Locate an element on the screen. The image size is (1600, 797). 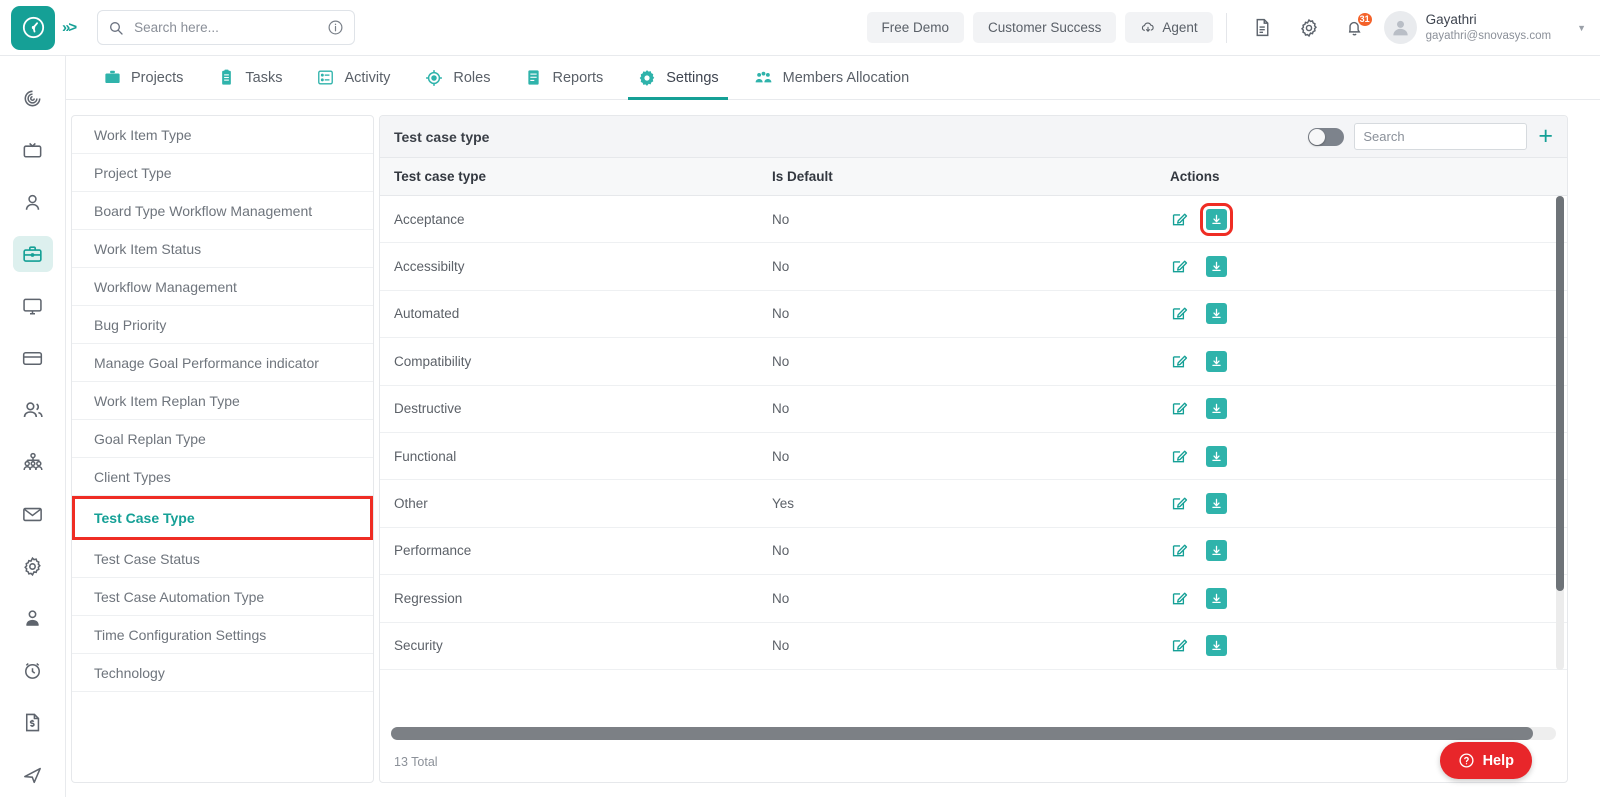
sidebar-item-spiral-dashboard is located at coordinates (33, 98).